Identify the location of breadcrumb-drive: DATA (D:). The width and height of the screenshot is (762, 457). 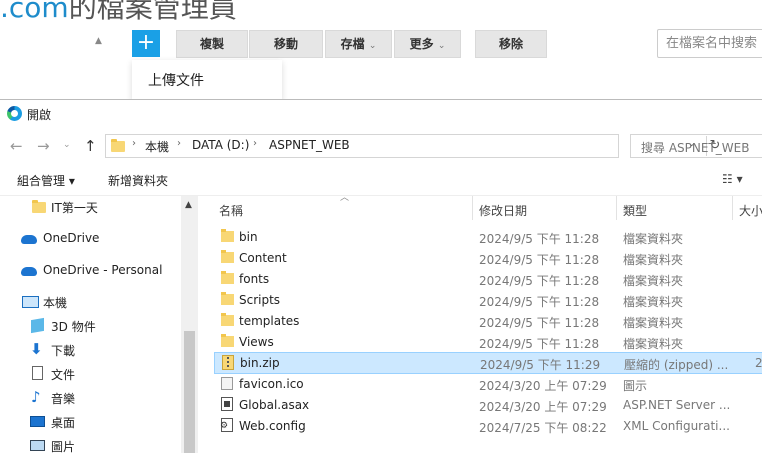
(220, 145).